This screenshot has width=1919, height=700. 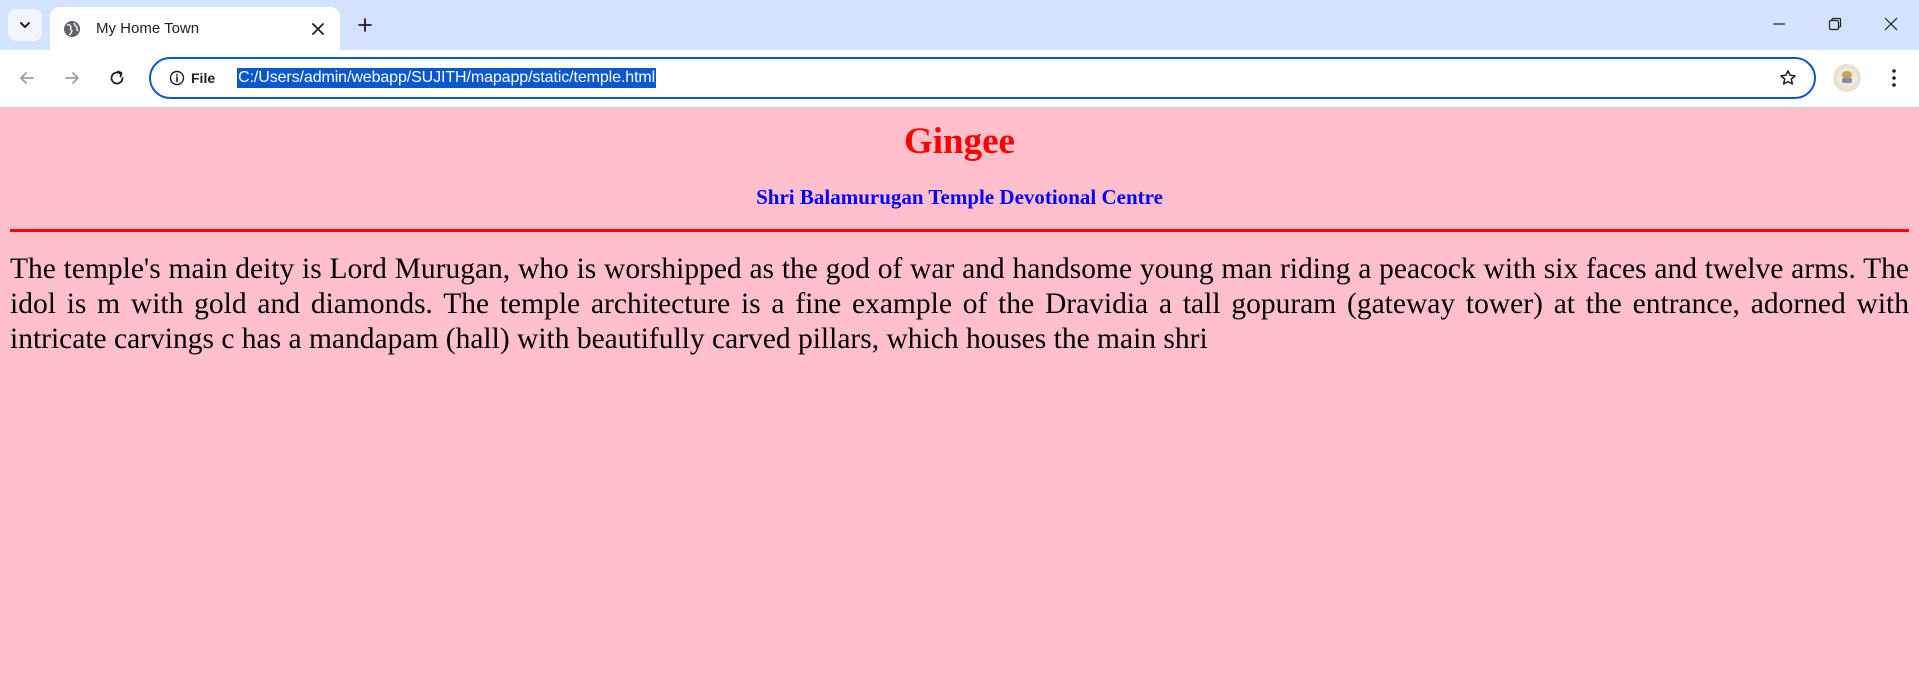 I want to click on menu-button, so click(x=1894, y=78).